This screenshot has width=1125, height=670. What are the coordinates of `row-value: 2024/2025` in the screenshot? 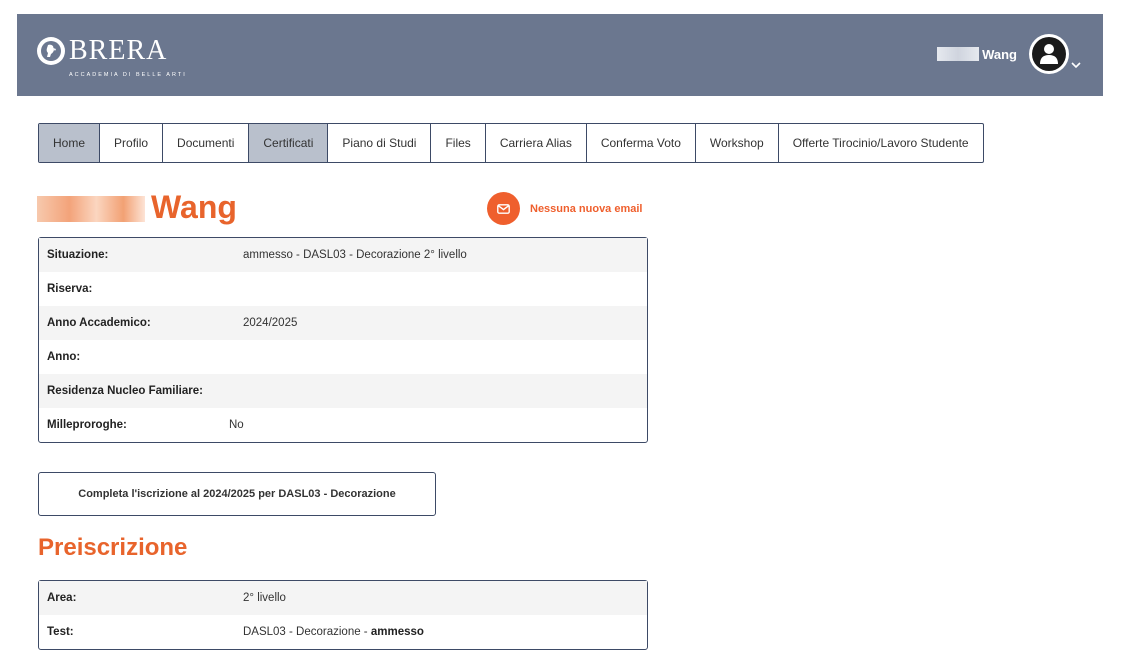 It's located at (270, 323).